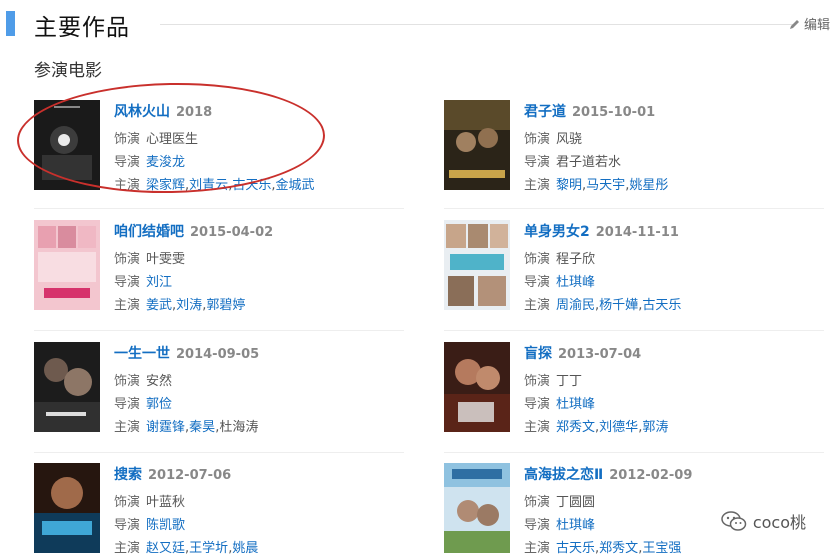 The image size is (836, 559). What do you see at coordinates (794, 24) in the screenshot?
I see `pencil-icon` at bounding box center [794, 24].